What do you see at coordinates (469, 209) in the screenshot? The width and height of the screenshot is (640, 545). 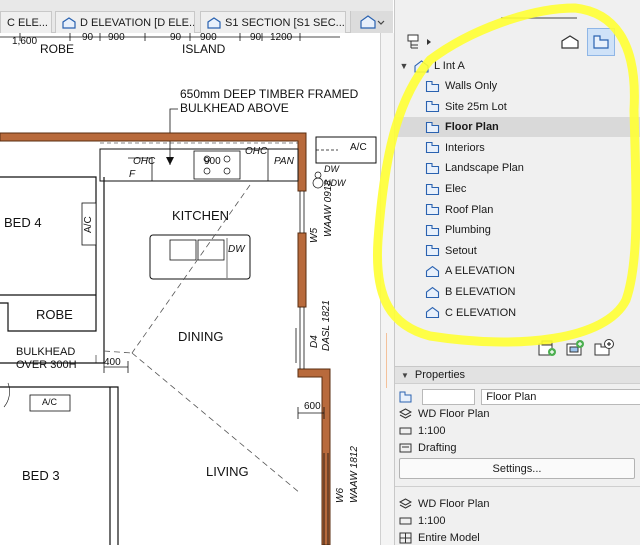 I see `tree-item-label: Roof Plan` at bounding box center [469, 209].